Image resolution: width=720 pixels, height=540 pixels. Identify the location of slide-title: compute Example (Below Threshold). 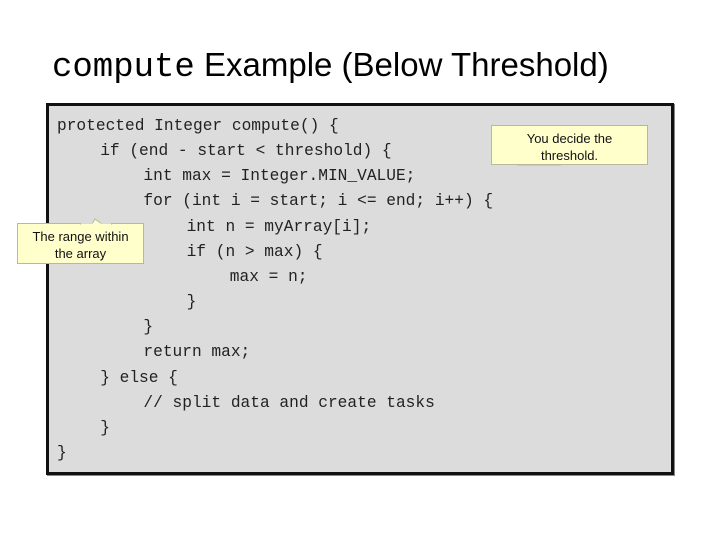
(330, 72).